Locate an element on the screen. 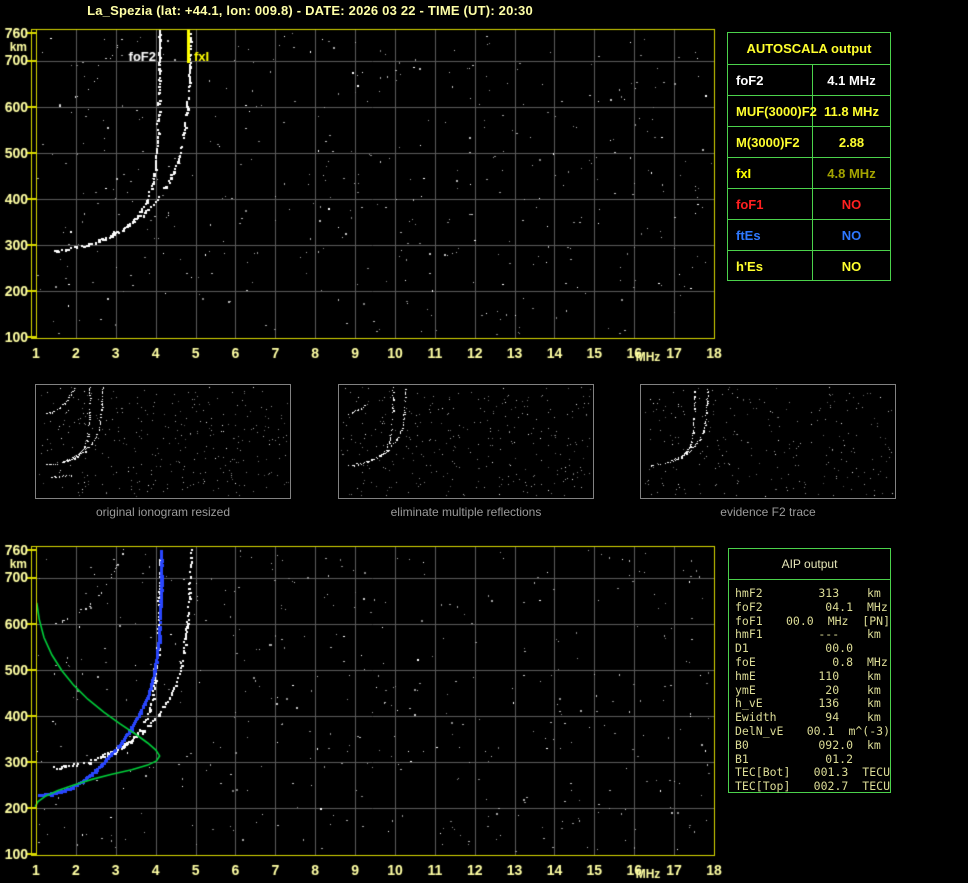 Image resolution: width=968 pixels, height=883 pixels. table-row: M(3000)F2 2.88 is located at coordinates (809, 141).